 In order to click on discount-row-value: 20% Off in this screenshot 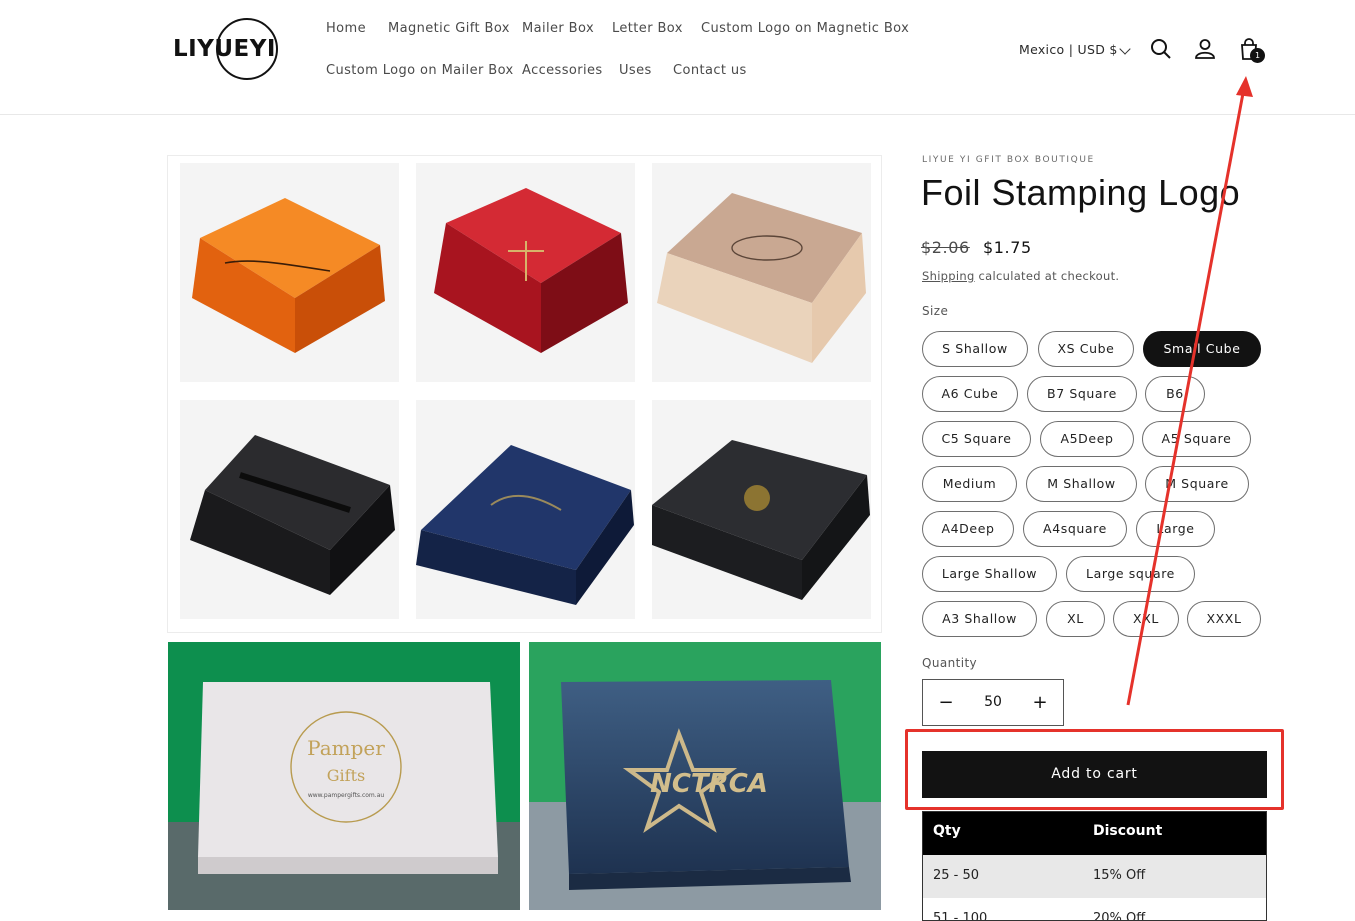, I will do `click(1119, 916)`.